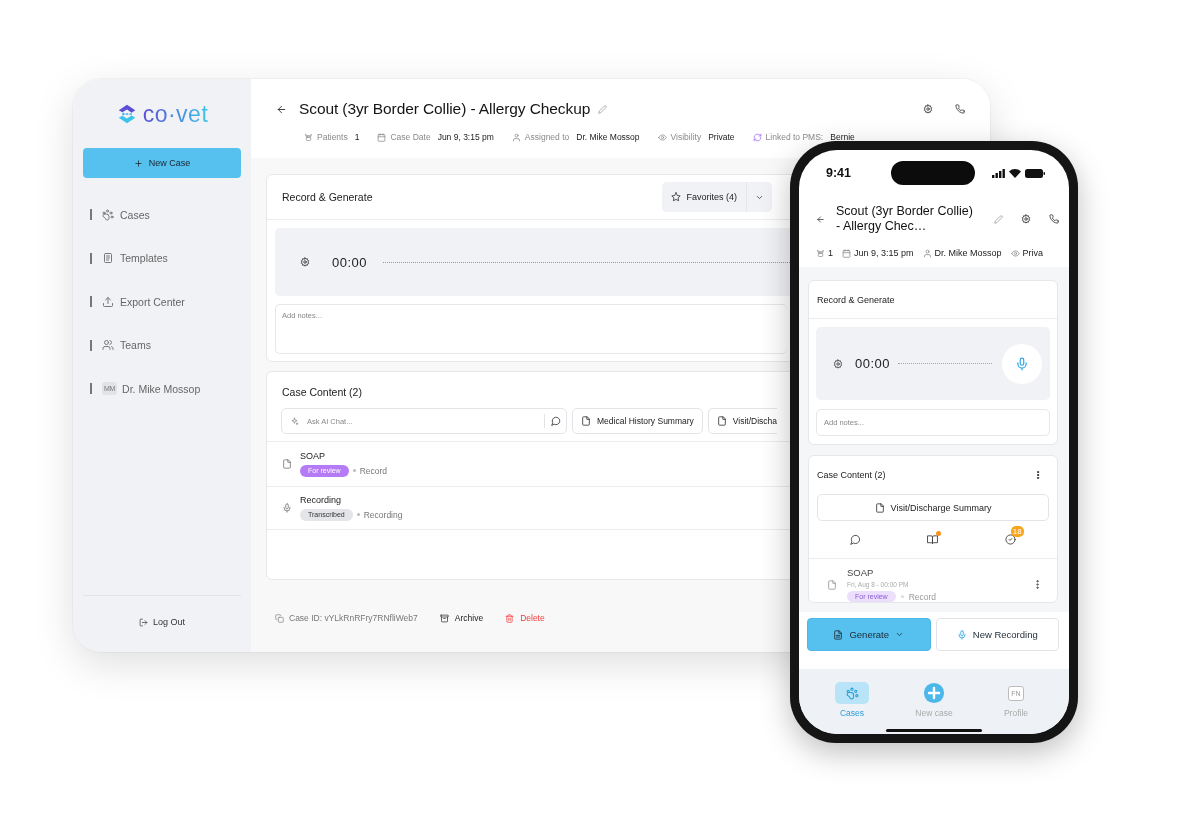  I want to click on archive-icon, so click(444, 618).